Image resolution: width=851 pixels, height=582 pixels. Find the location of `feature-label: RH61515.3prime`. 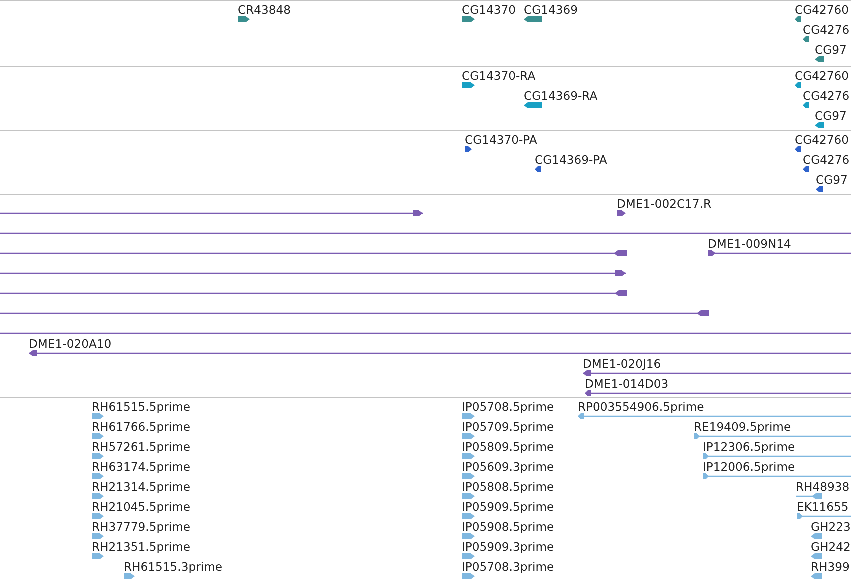

feature-label: RH61515.3prime is located at coordinates (173, 567).